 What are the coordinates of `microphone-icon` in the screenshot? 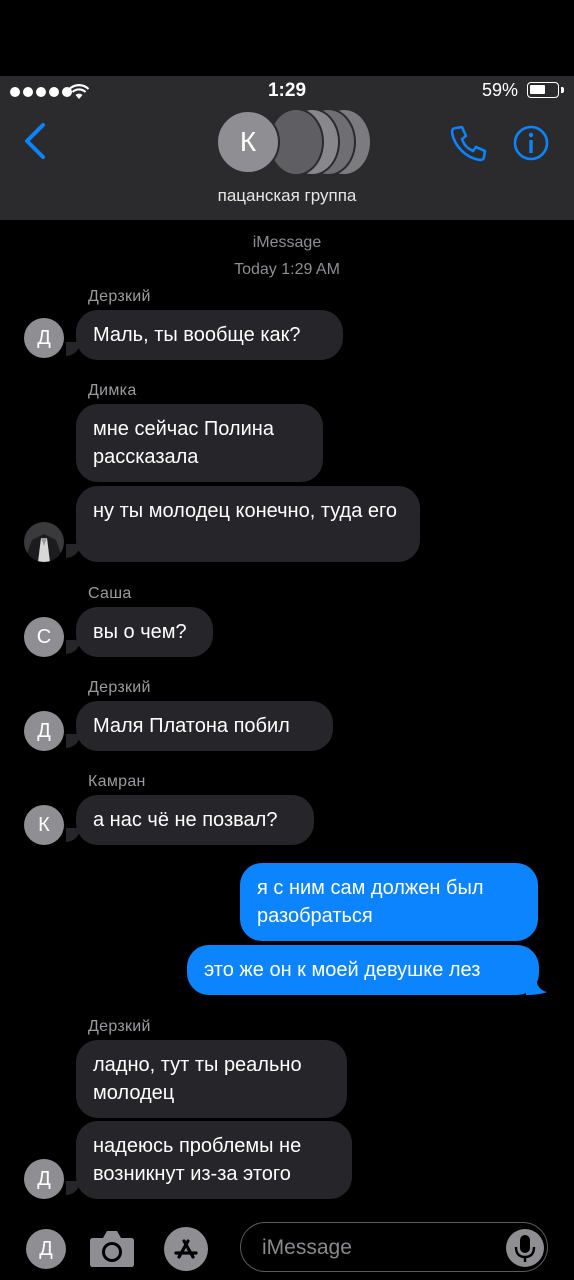 It's located at (525, 1248).